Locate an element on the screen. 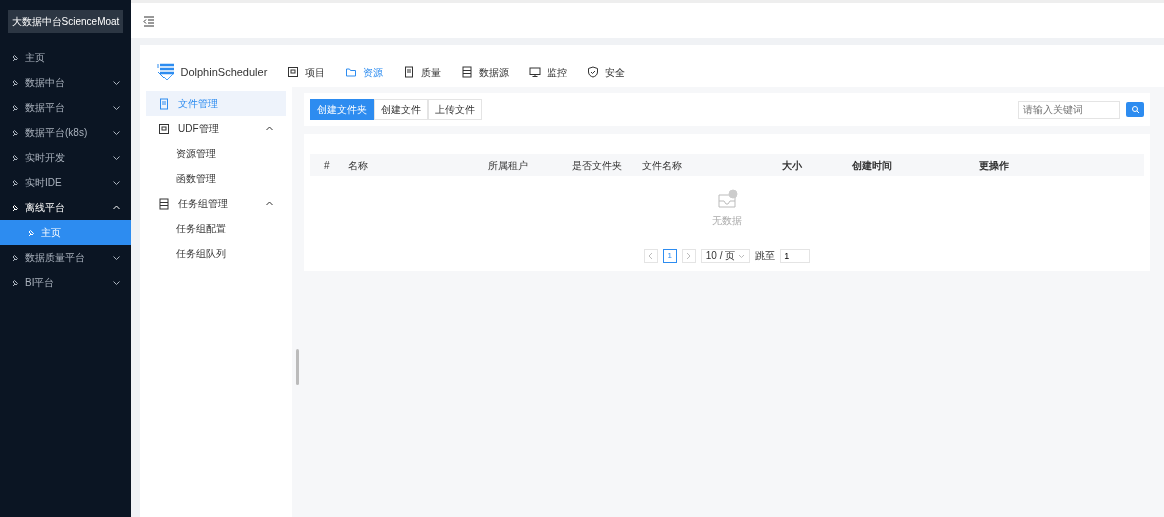 This screenshot has height=517, width=1164. sidebar-item: 实时IDE is located at coordinates (65, 182).